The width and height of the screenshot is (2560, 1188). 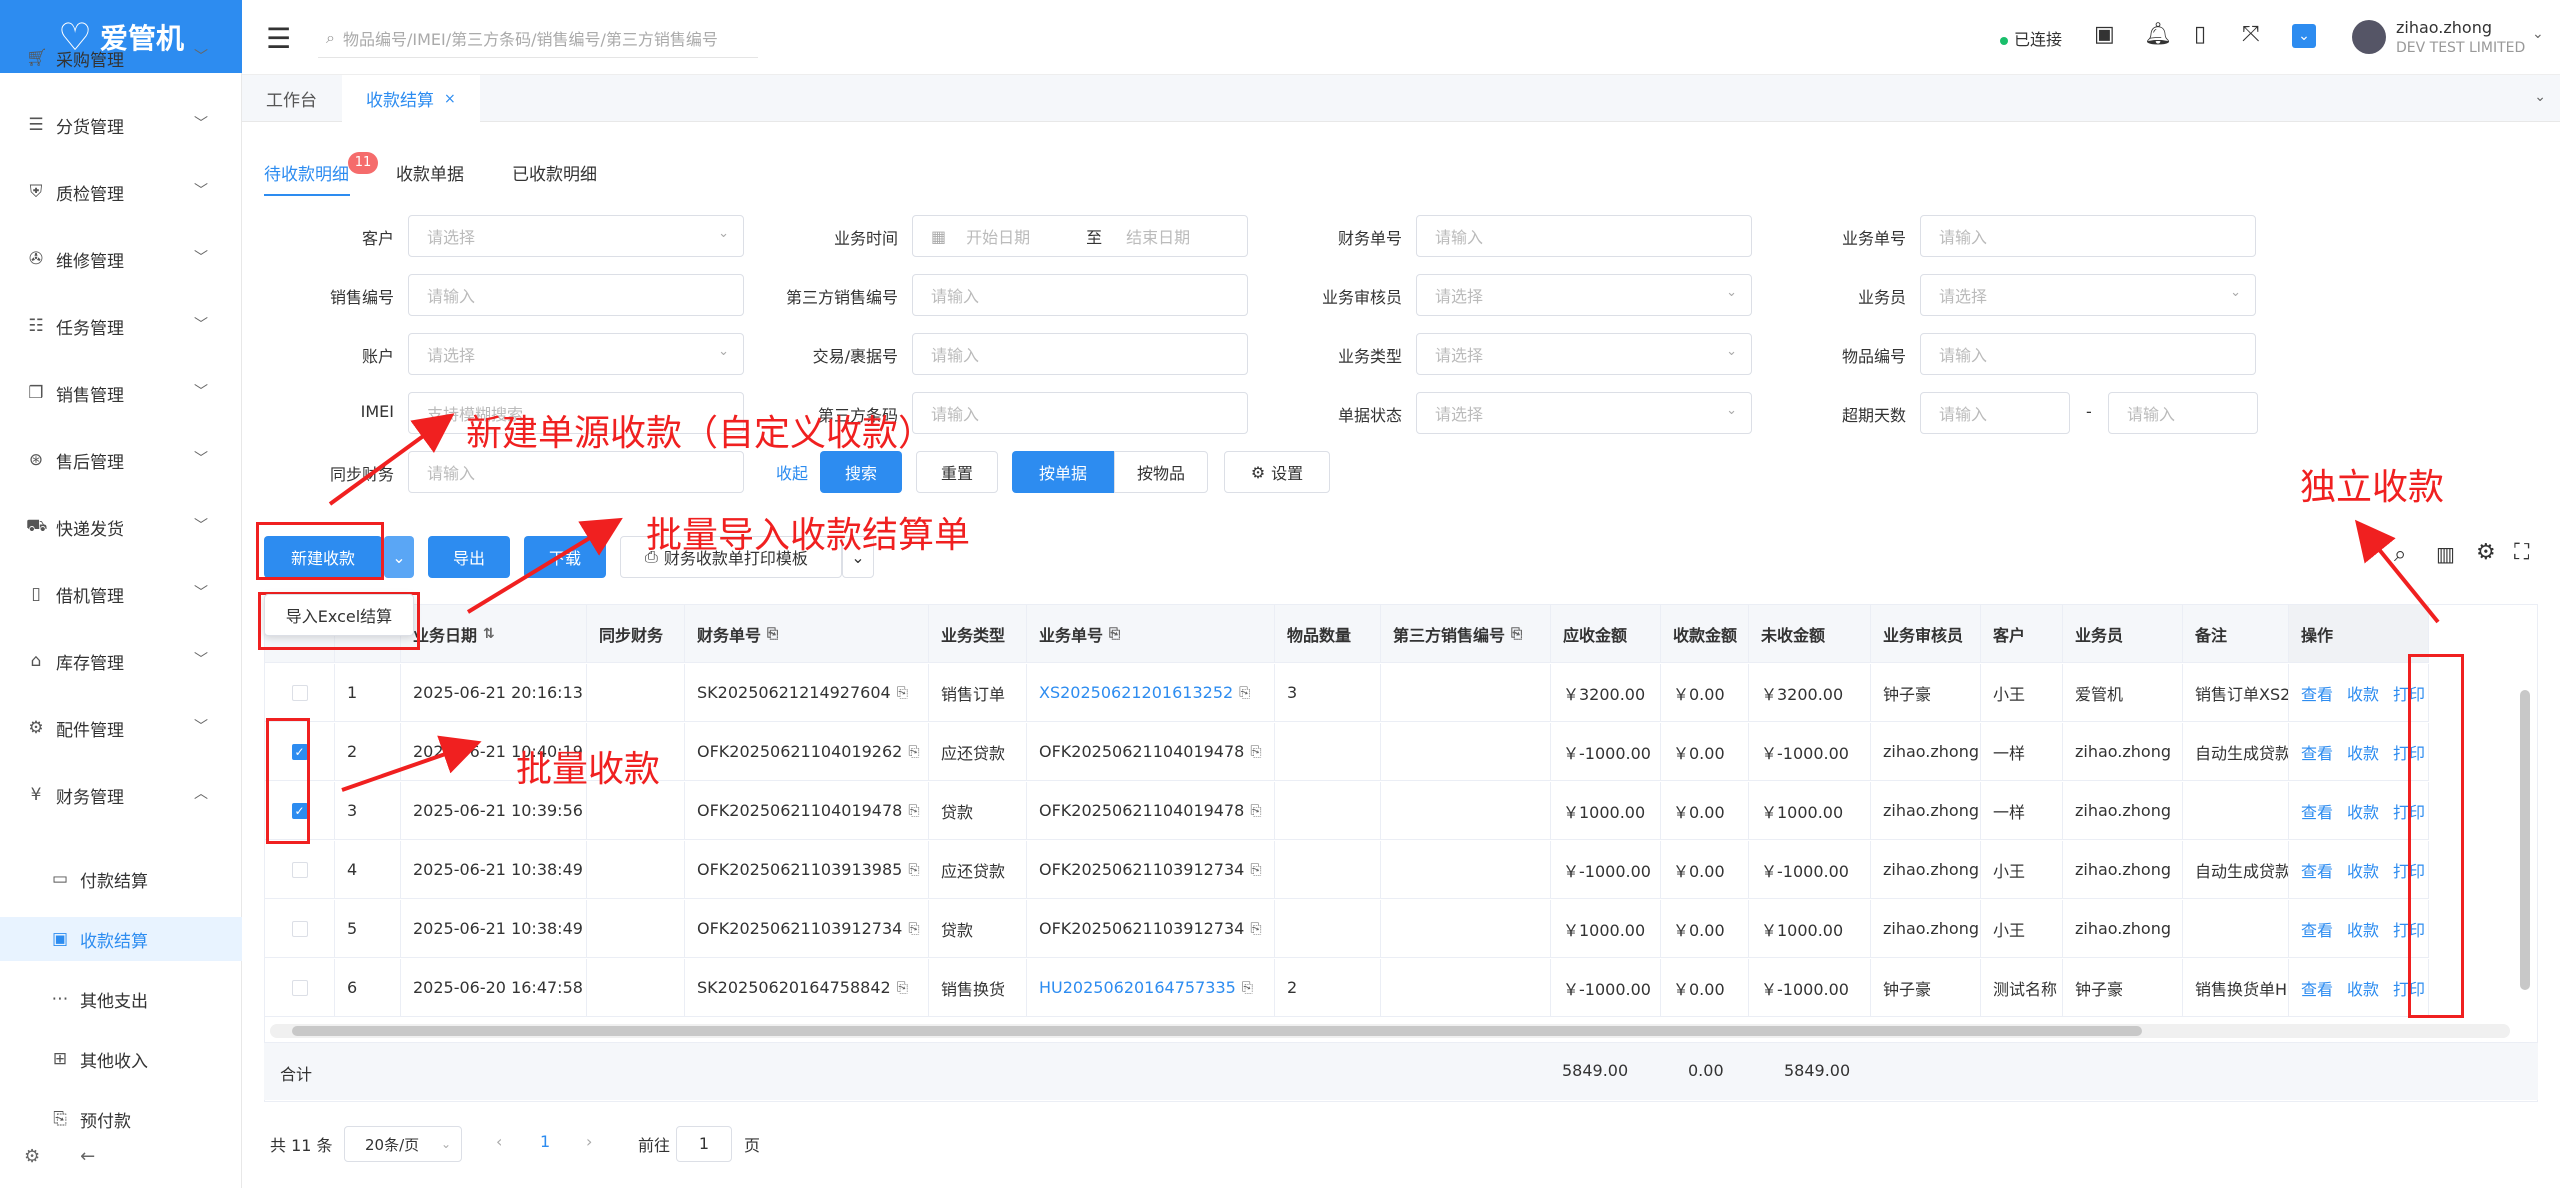 I want to click on import-excel-menu-item: 导入Excel结算, so click(x=339, y=615).